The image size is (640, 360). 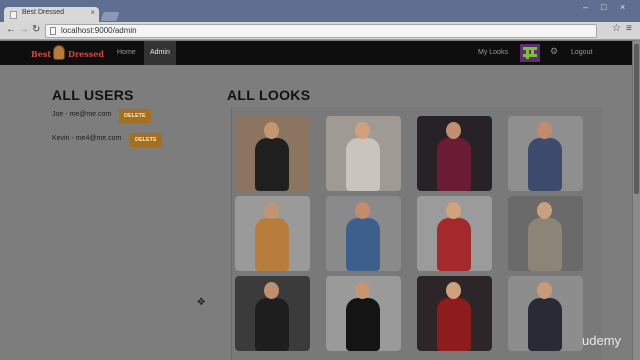 I want to click on page-favicon-icon, so click(x=13, y=15).